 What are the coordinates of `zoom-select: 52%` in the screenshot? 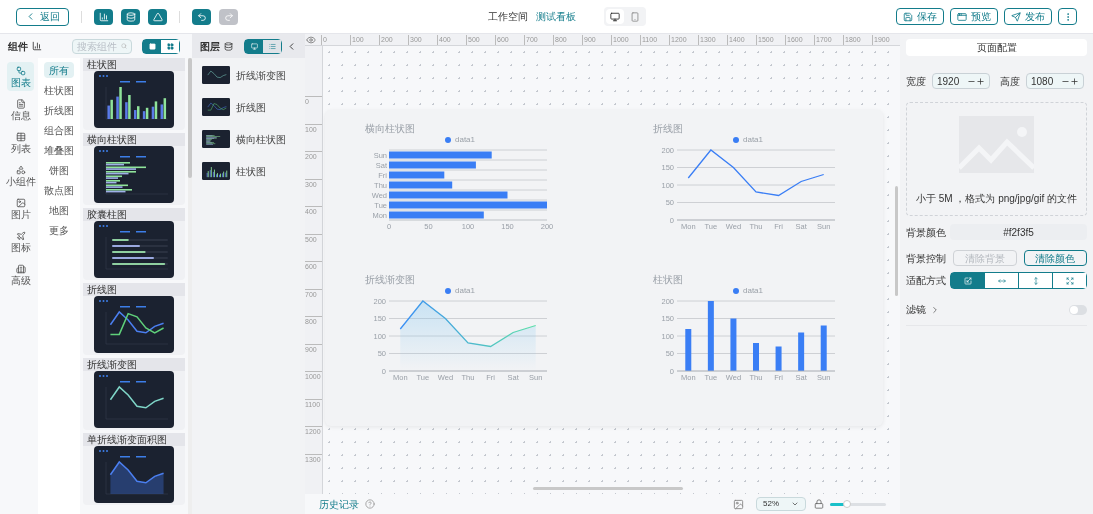 It's located at (781, 504).